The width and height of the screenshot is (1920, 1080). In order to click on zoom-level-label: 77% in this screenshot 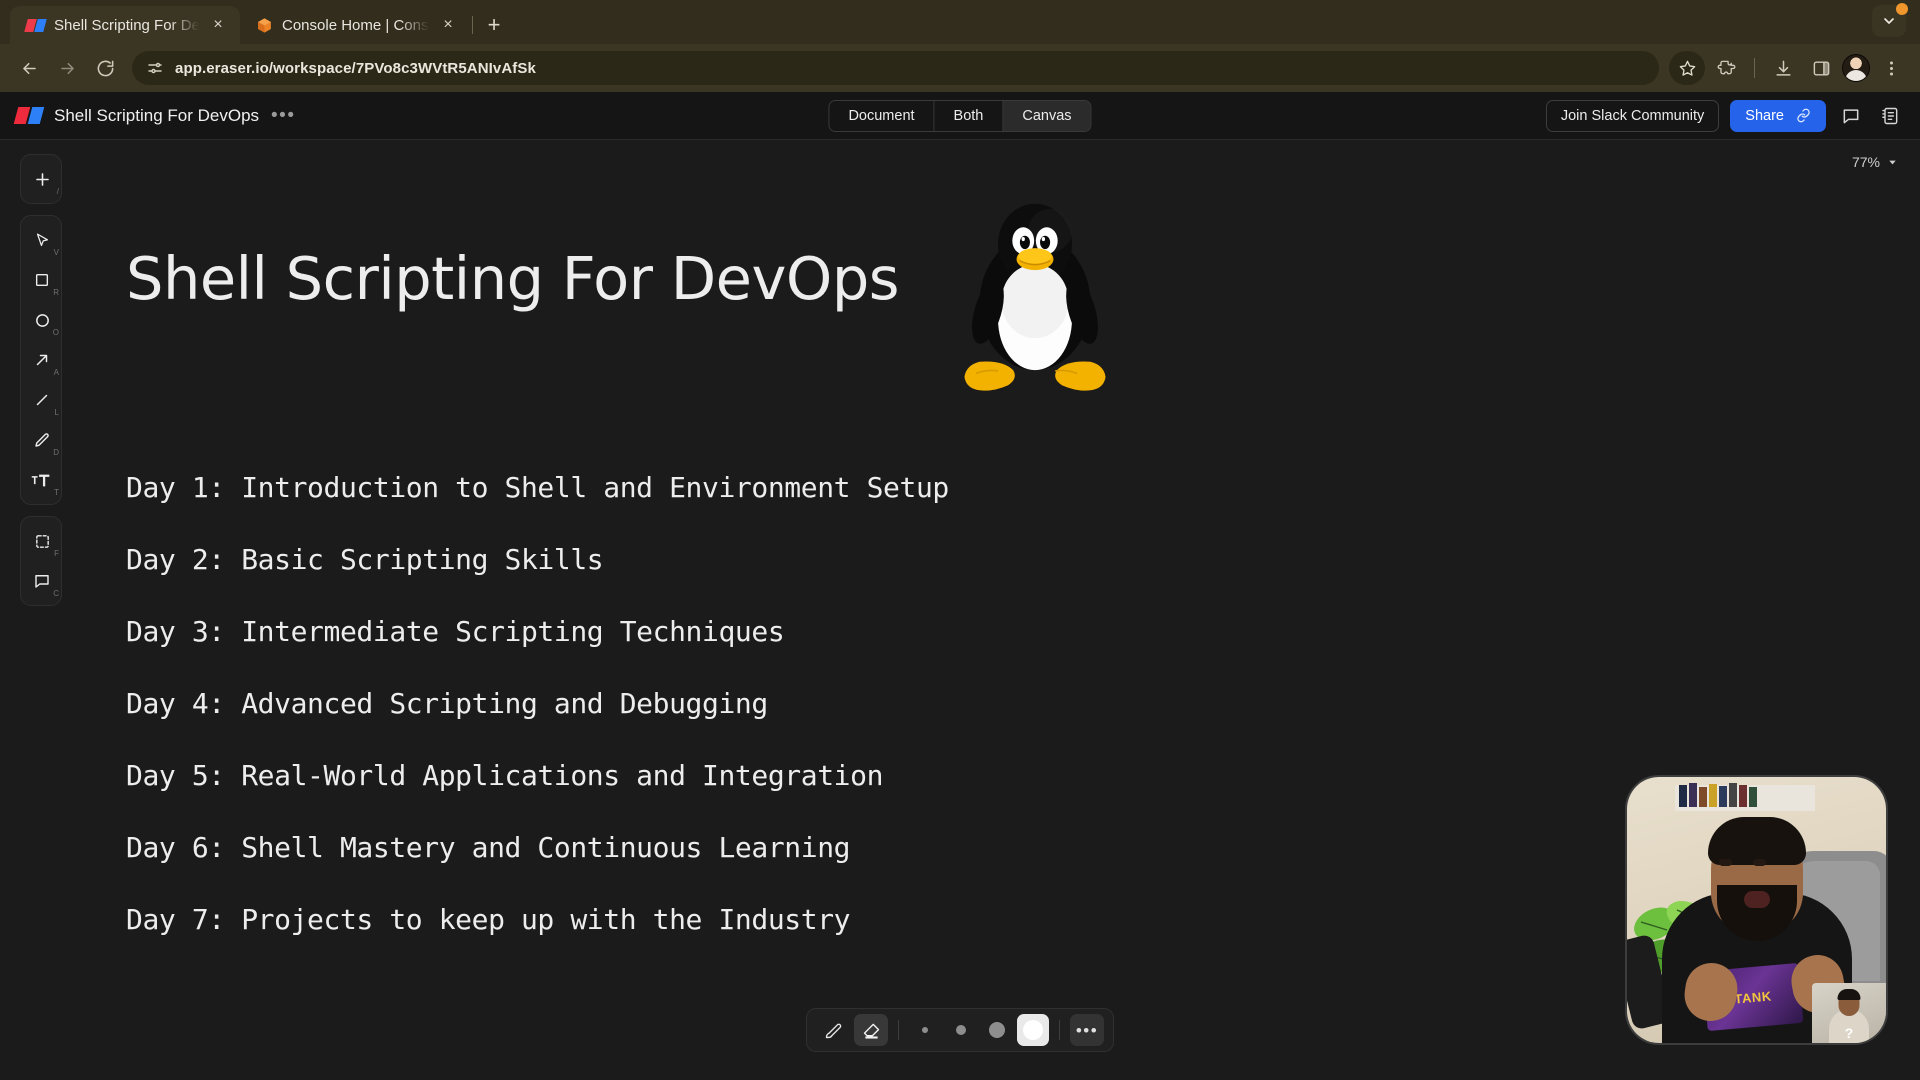, I will do `click(1865, 162)`.